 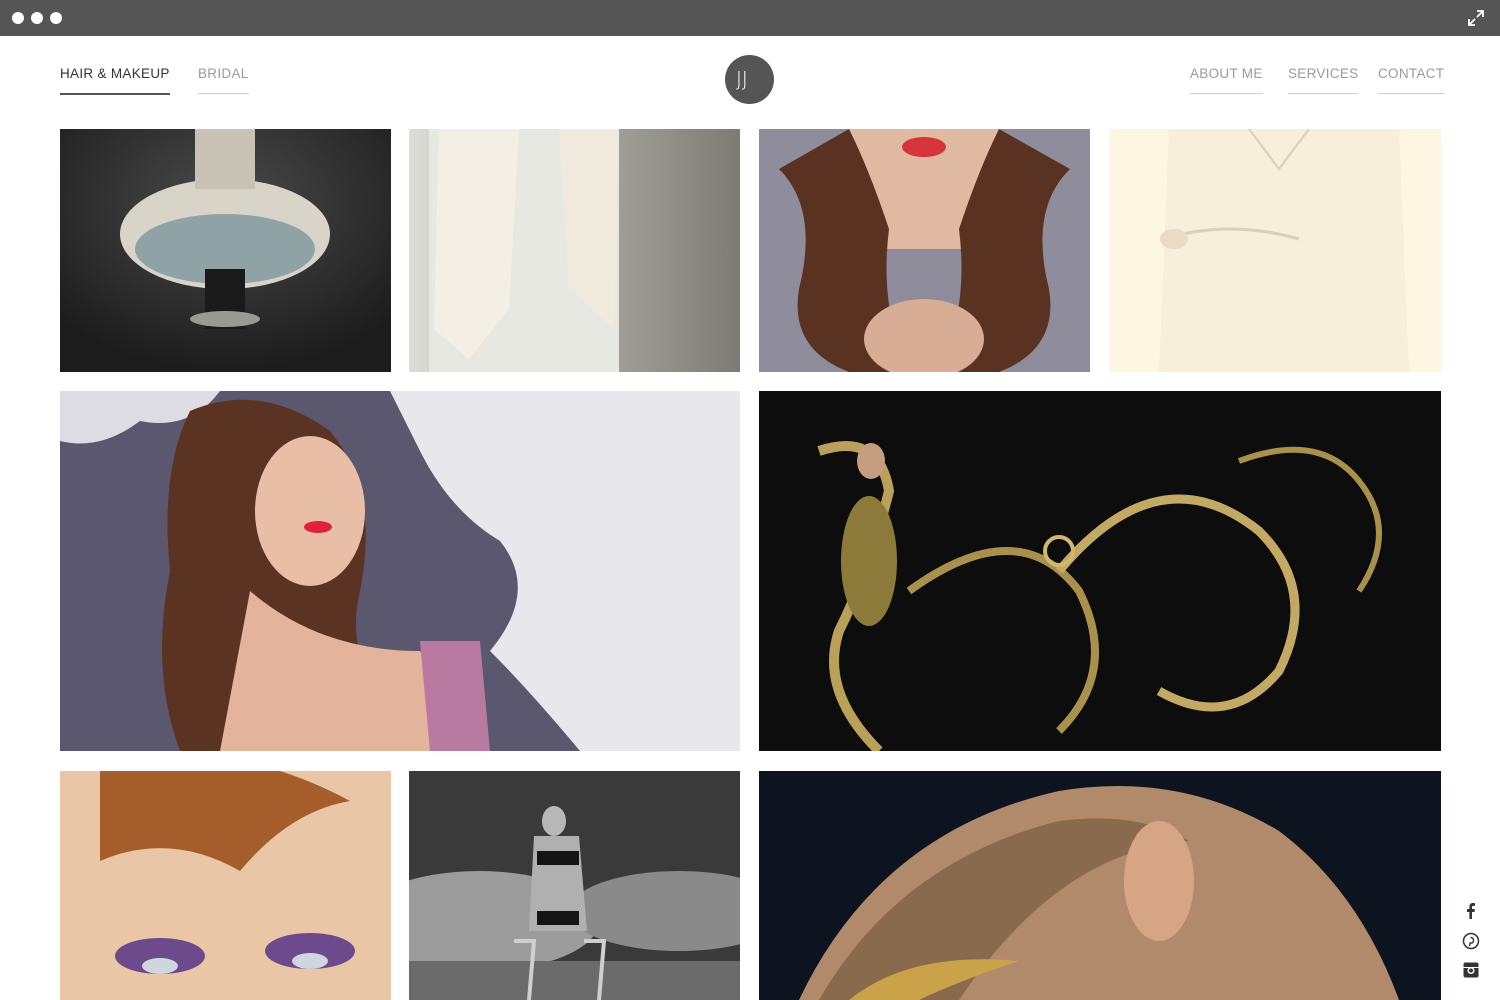 I want to click on pinterest-icon, so click(x=1471, y=941).